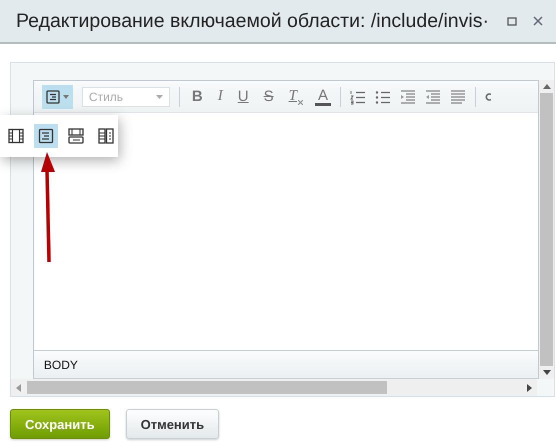 The image size is (556, 444). What do you see at coordinates (61, 365) in the screenshot?
I see `element-path: BODY` at bounding box center [61, 365].